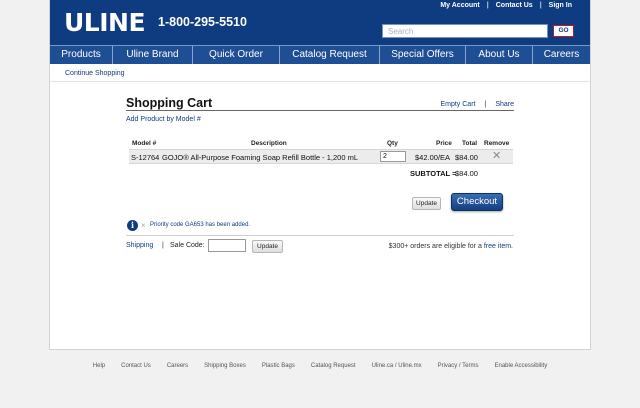 This screenshot has height=408, width=640. What do you see at coordinates (132, 225) in the screenshot?
I see `info-icon: i` at bounding box center [132, 225].